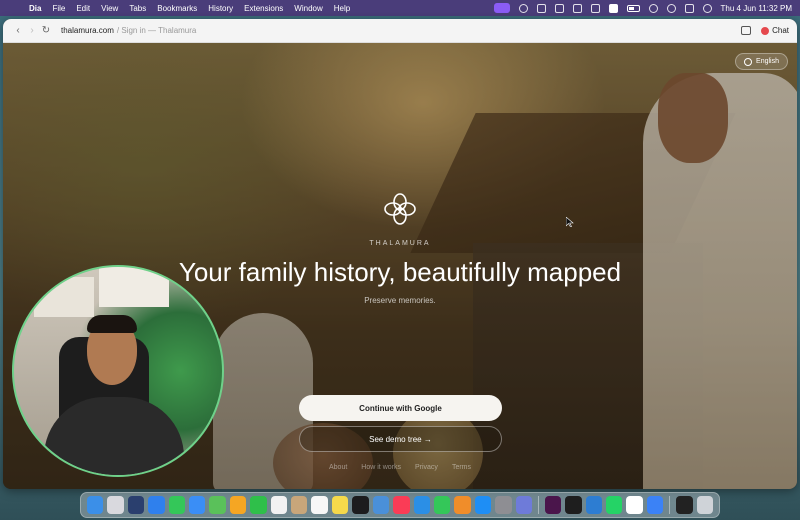  Describe the element at coordinates (553, 505) in the screenshot. I see `slack-icon` at that location.